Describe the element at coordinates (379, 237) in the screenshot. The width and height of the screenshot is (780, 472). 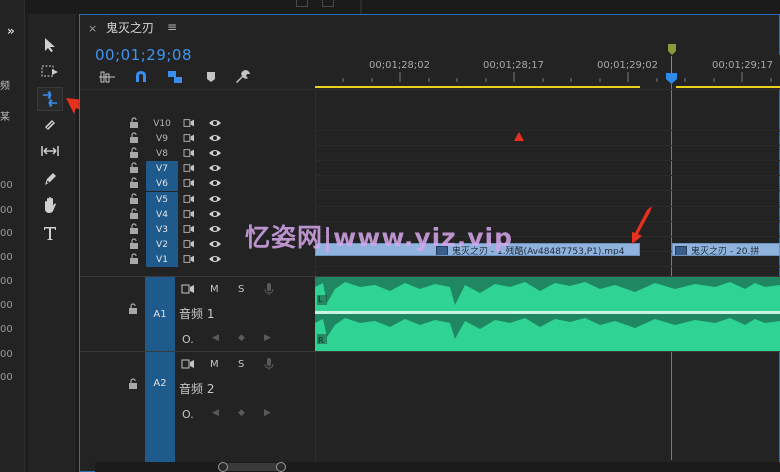
I see `watermark: 忆姿网|www.yiz.vip` at that location.